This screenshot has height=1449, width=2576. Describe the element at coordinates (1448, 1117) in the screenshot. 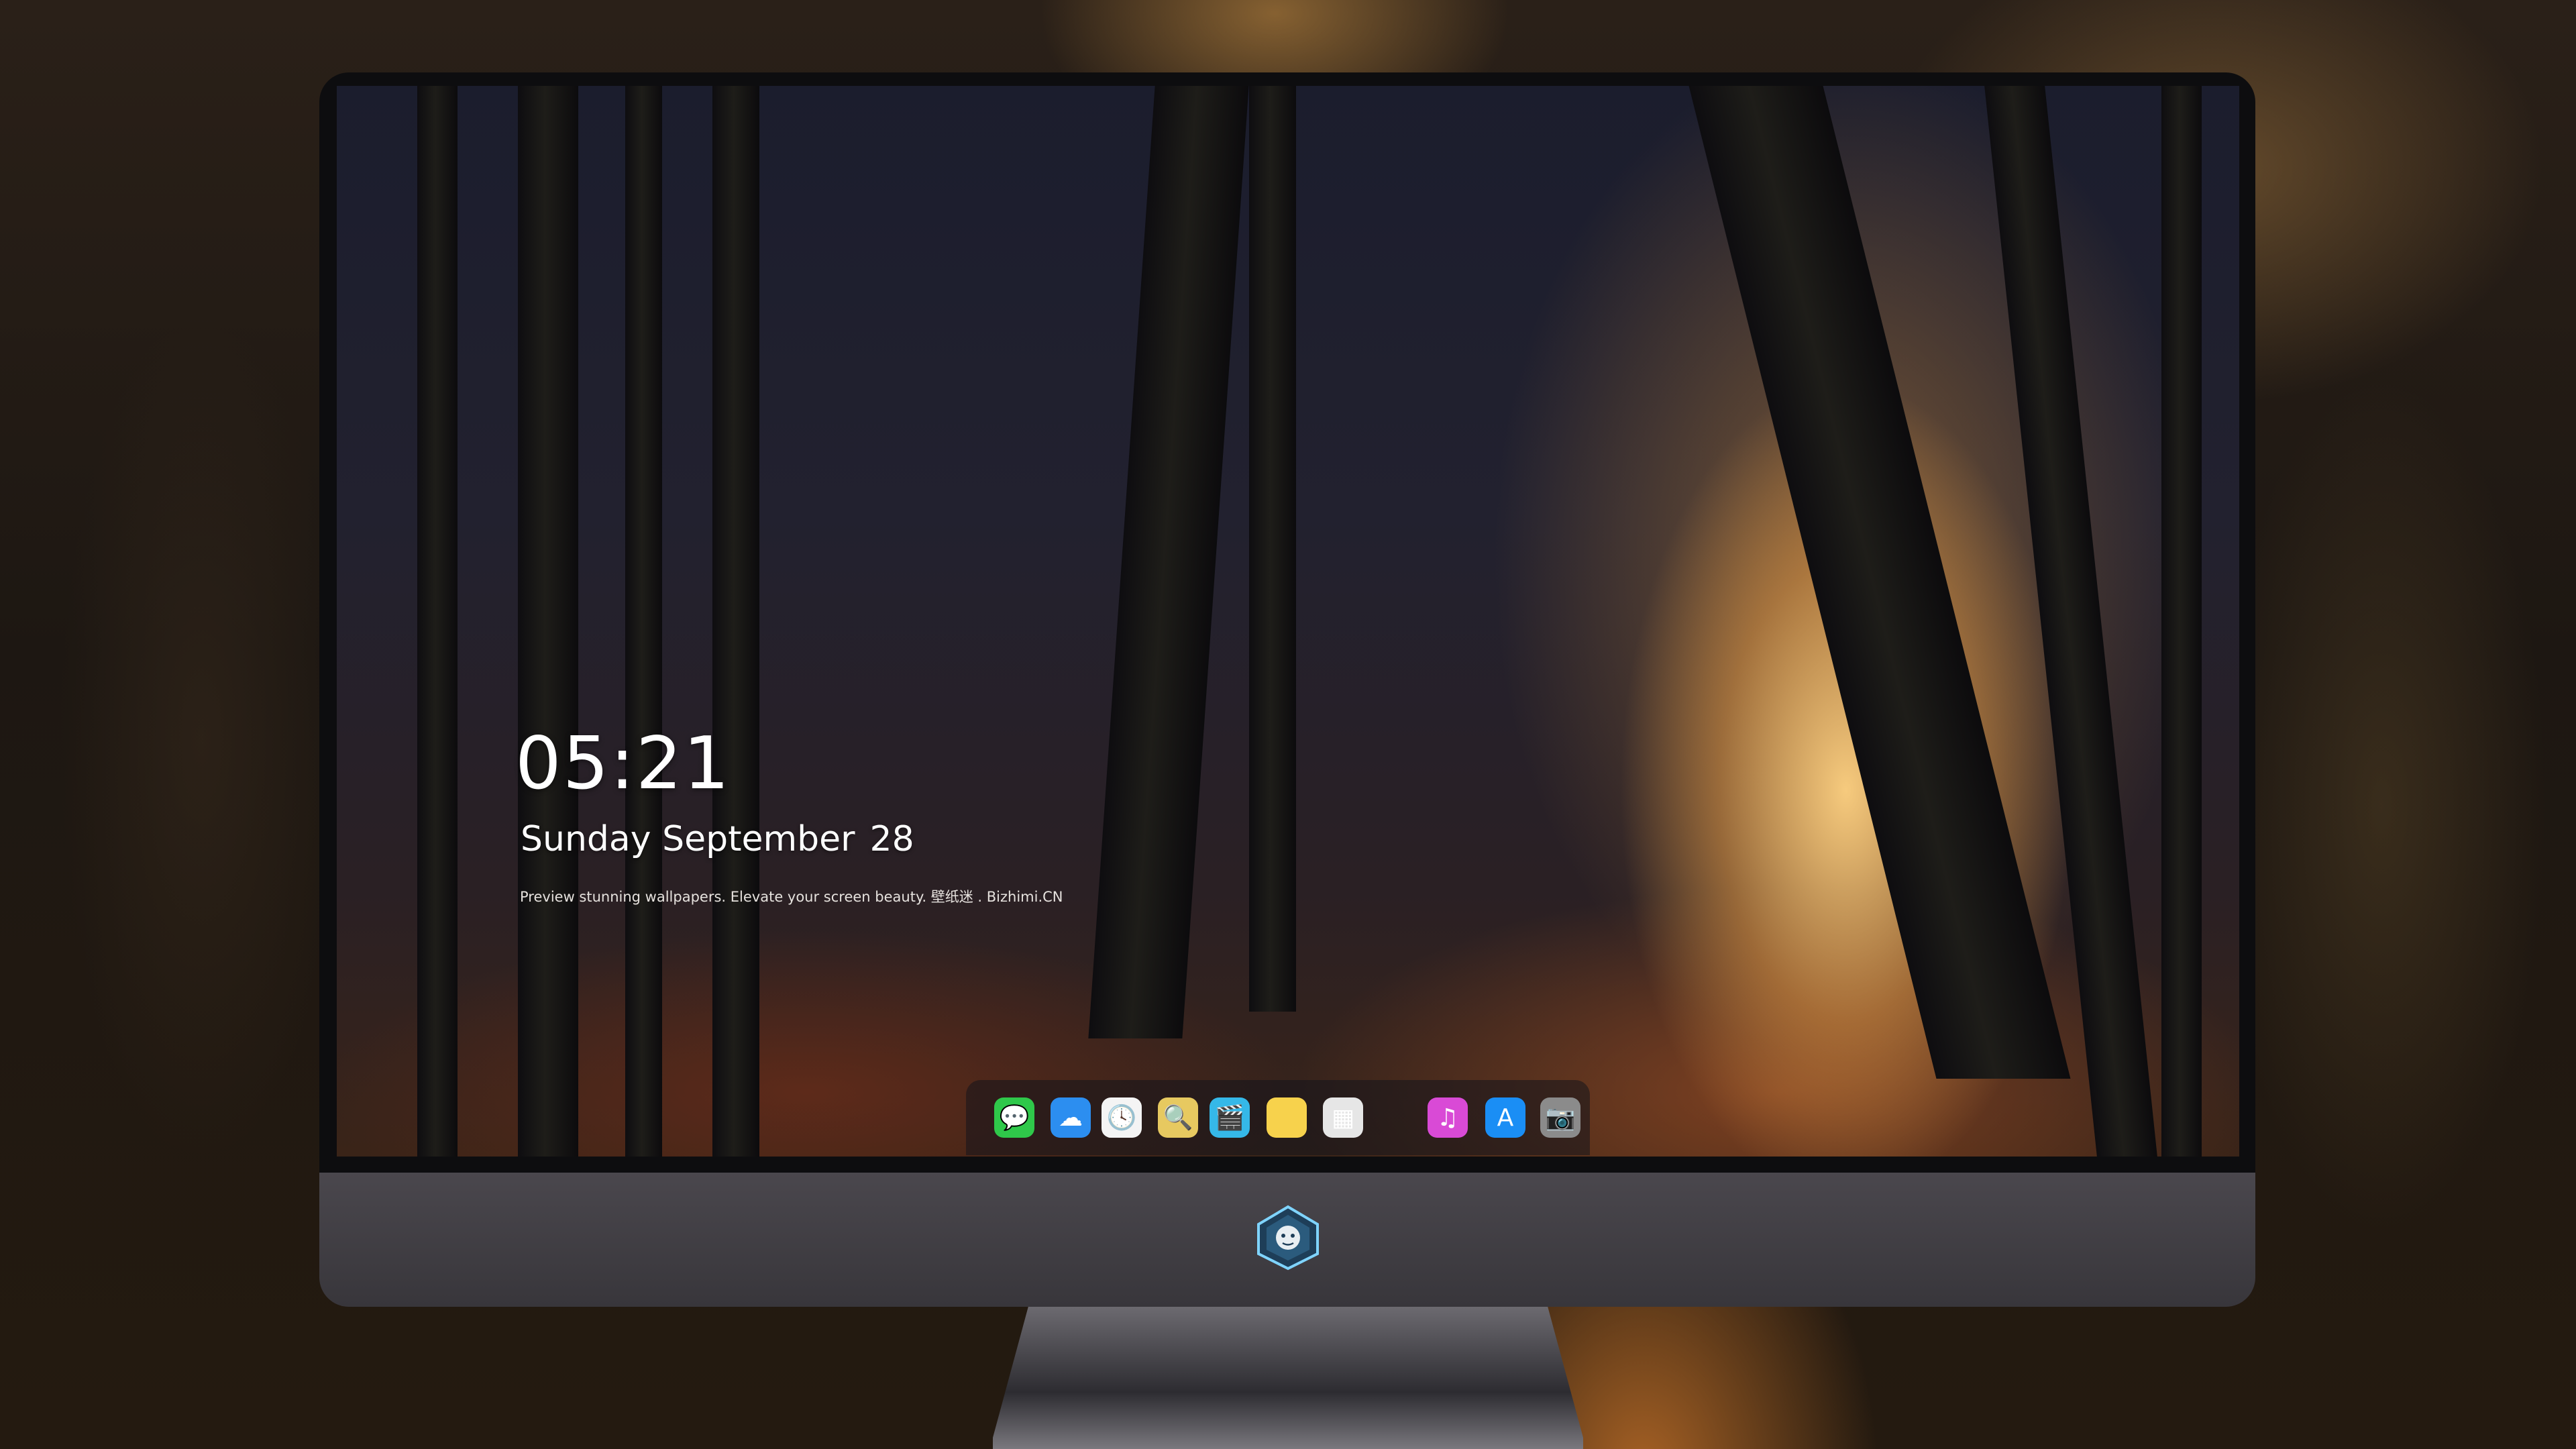

I see `music-icon: ♫` at that location.